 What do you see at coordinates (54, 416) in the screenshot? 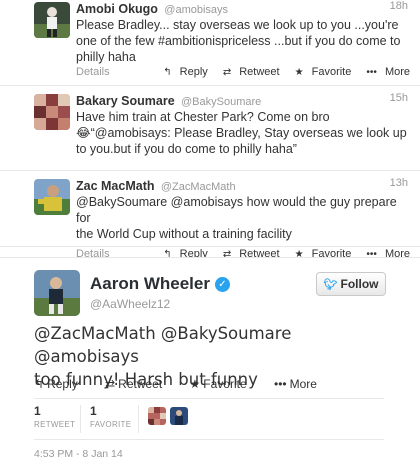
I see `retweets-stat: 1 RETWEET` at bounding box center [54, 416].